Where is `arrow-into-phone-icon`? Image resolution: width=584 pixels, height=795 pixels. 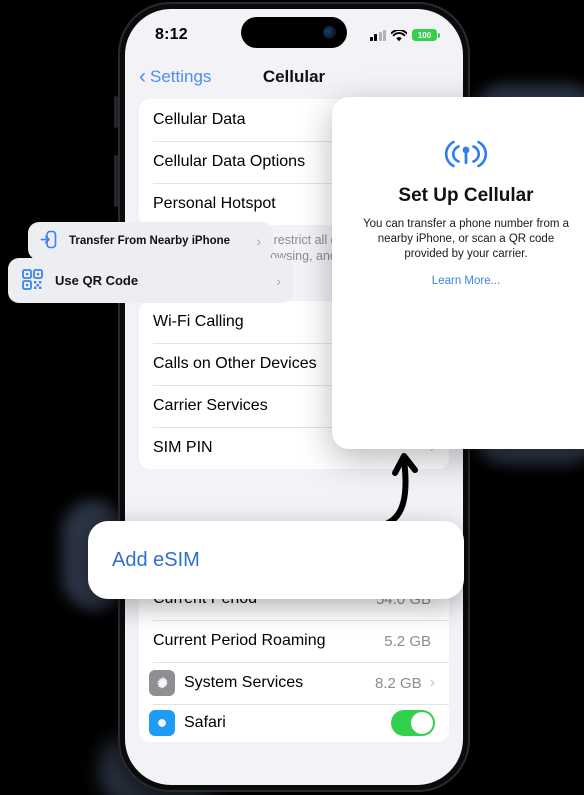 arrow-into-phone-icon is located at coordinates (48, 241).